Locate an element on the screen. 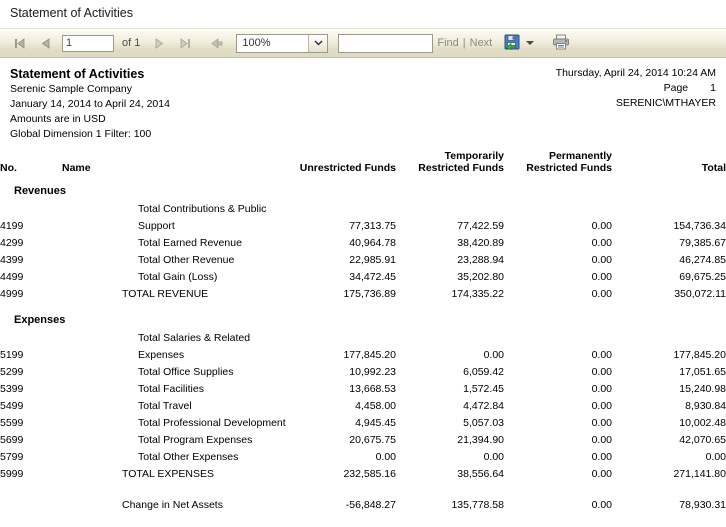 This screenshot has width=726, height=527. section-label: Expenses is located at coordinates (40, 320).